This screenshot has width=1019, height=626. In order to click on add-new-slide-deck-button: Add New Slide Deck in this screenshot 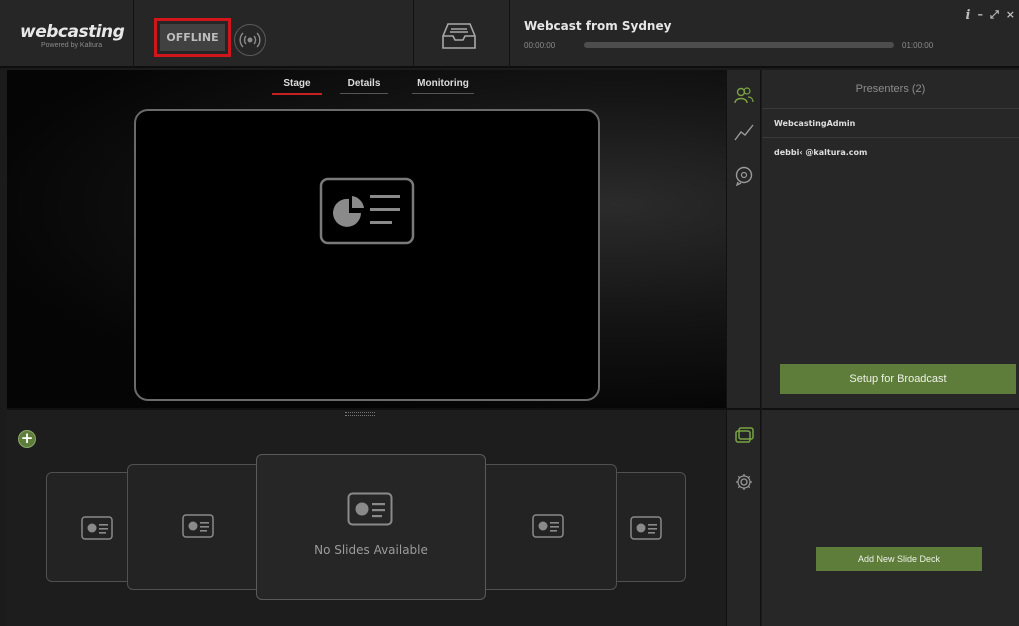, I will do `click(899, 559)`.